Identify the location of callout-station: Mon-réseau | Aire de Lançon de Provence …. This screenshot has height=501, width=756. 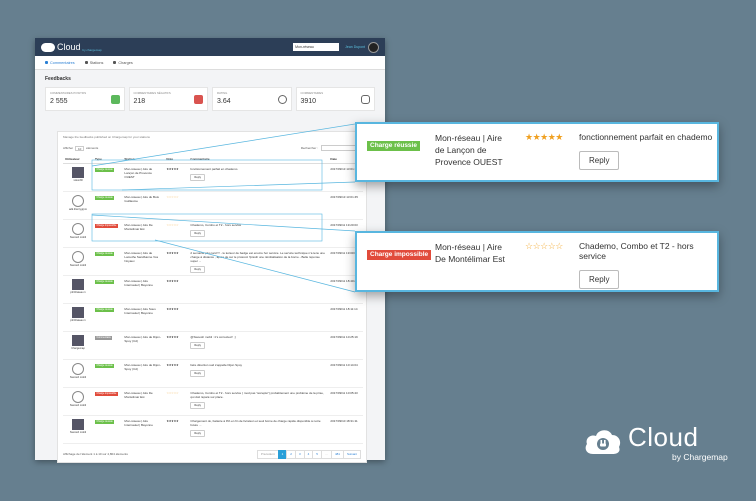
(472, 152).